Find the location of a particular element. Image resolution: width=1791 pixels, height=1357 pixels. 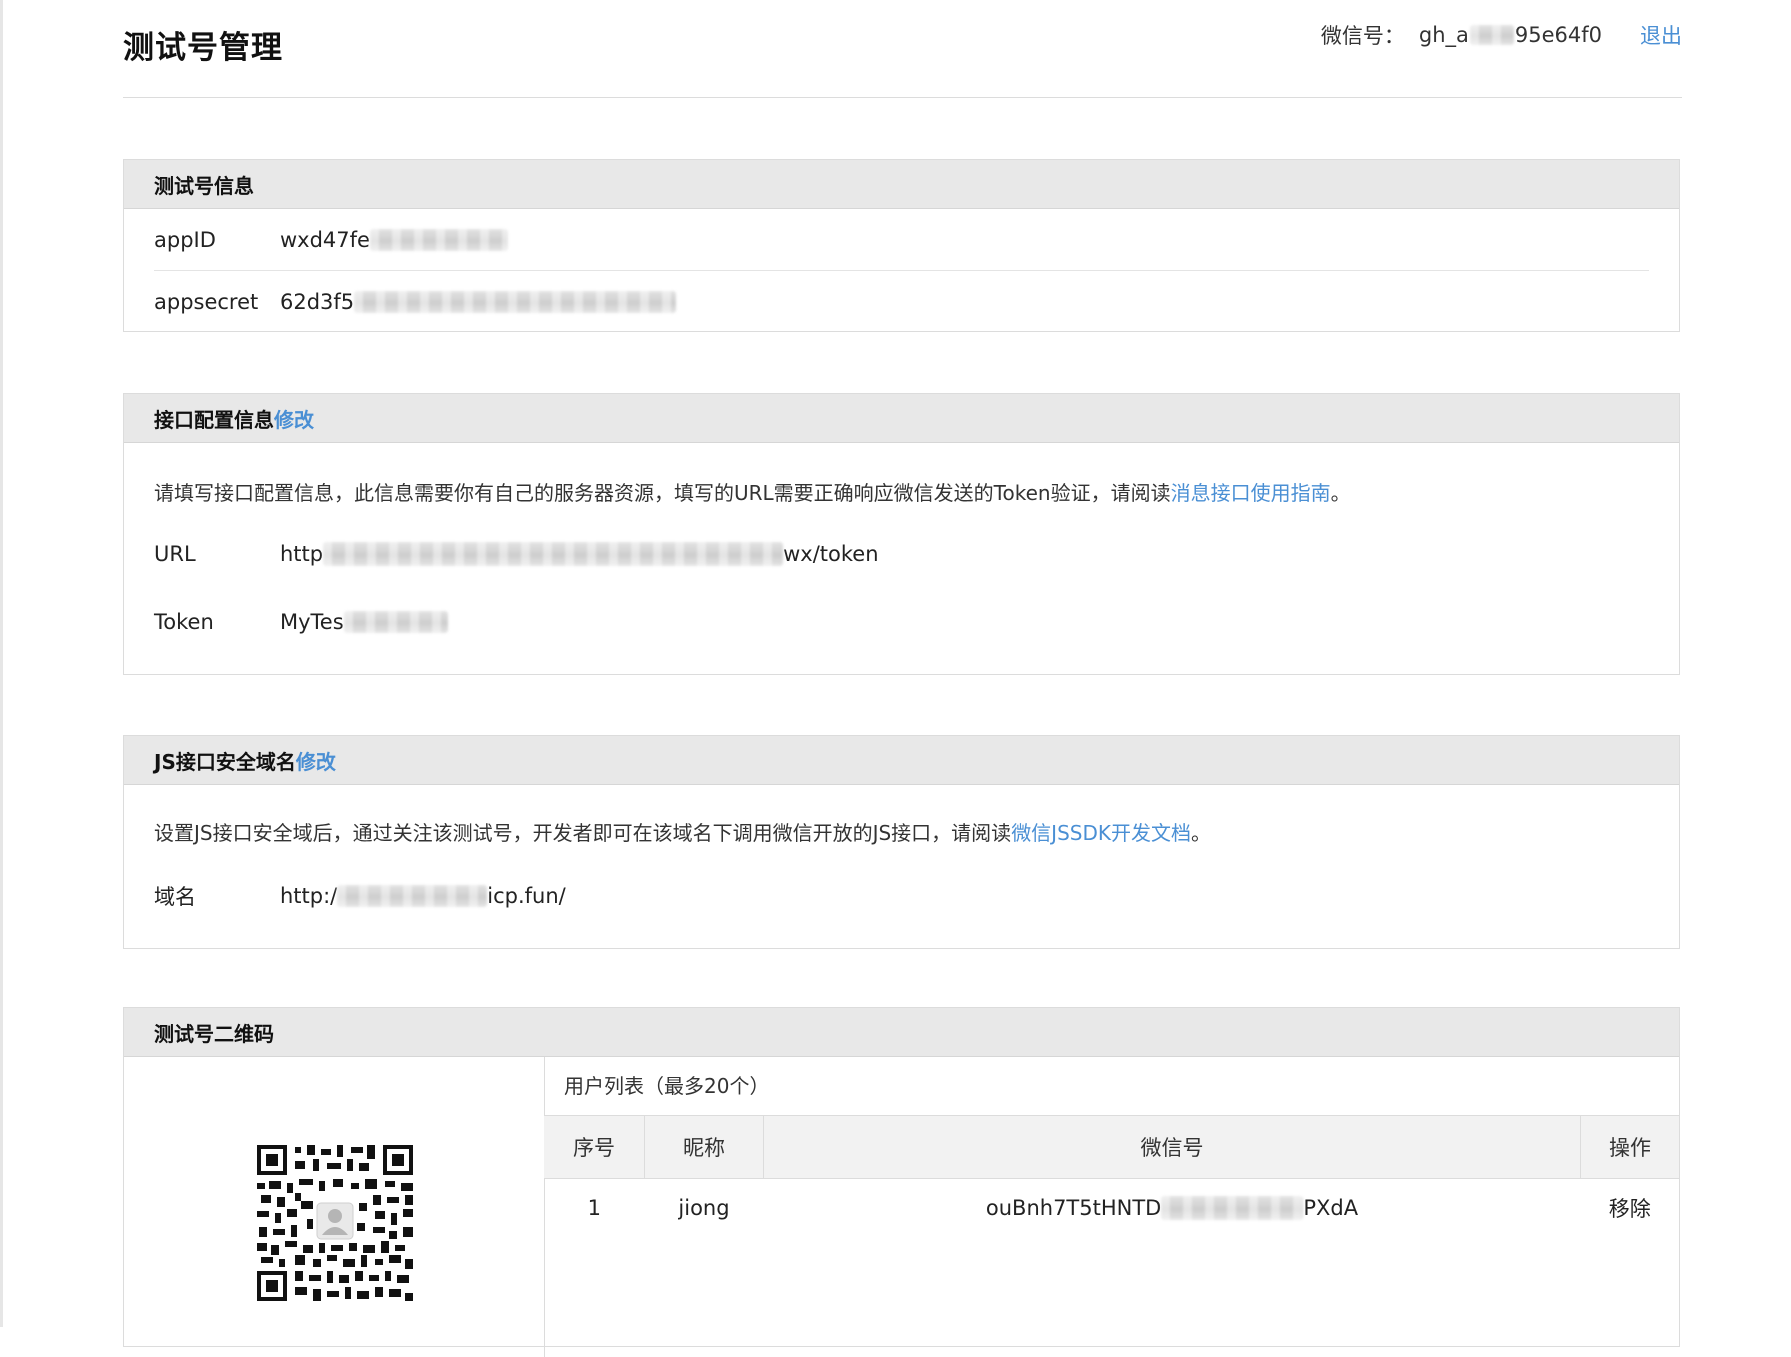

url-value-prefix: http is located at coordinates (302, 554).